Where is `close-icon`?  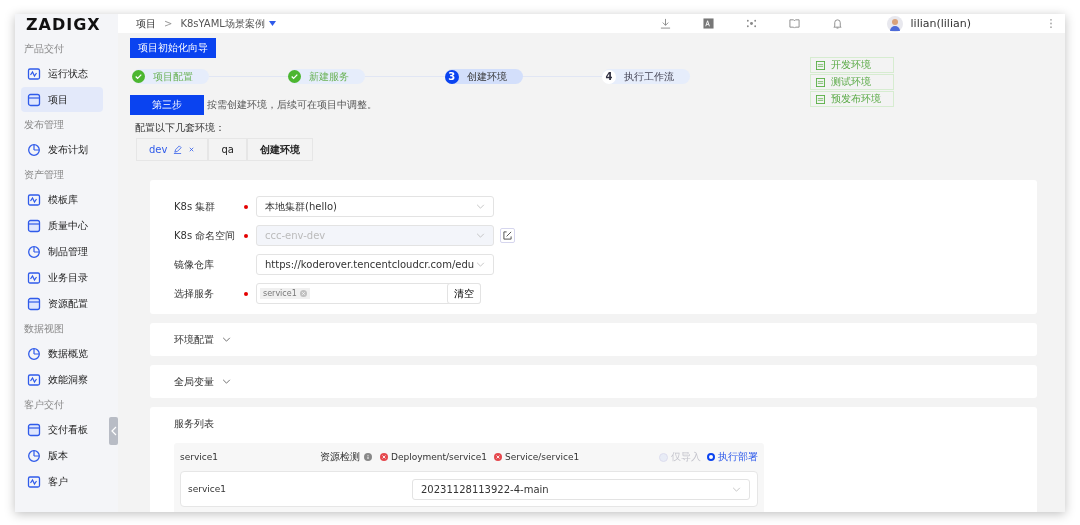
close-icon is located at coordinates (192, 149).